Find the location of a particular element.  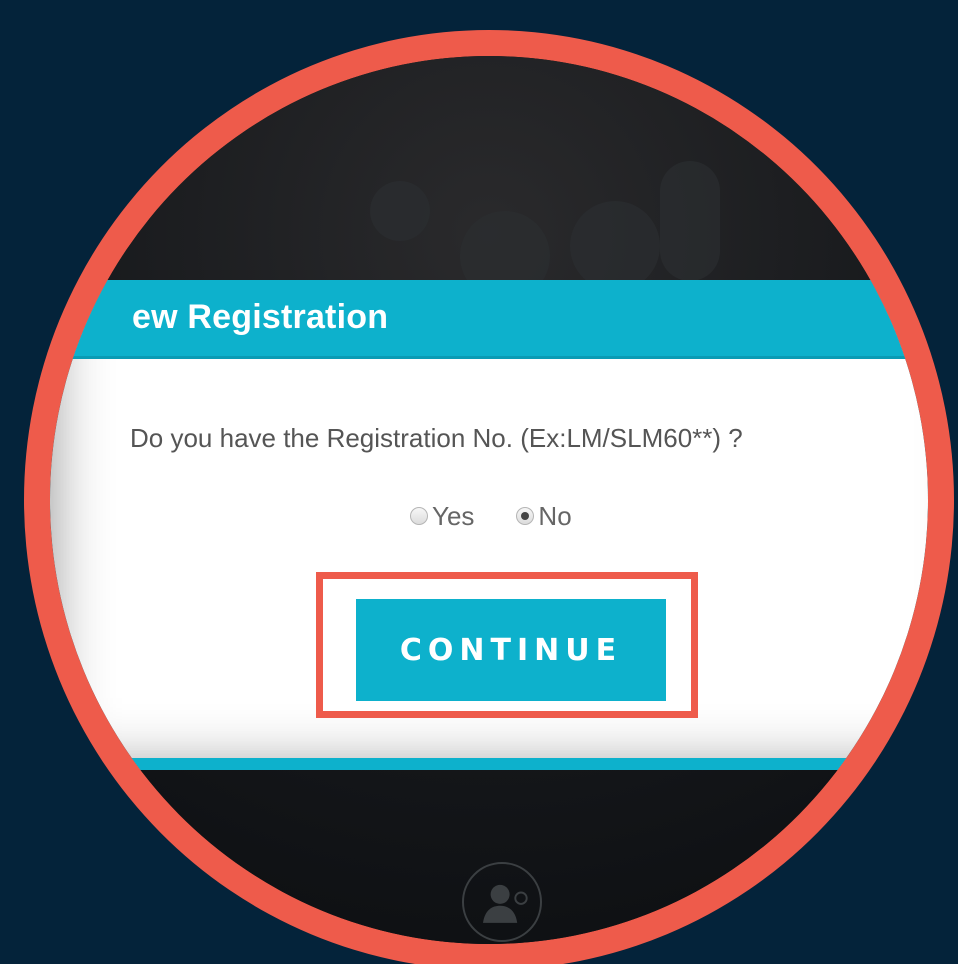

radio-option-no: No is located at coordinates (544, 516).